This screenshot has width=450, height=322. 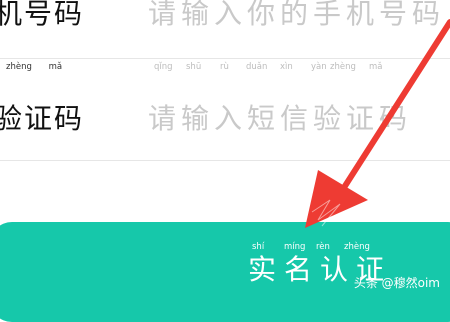 I want to click on label-pinyin: zhèng mǎ, so click(x=34, y=67).